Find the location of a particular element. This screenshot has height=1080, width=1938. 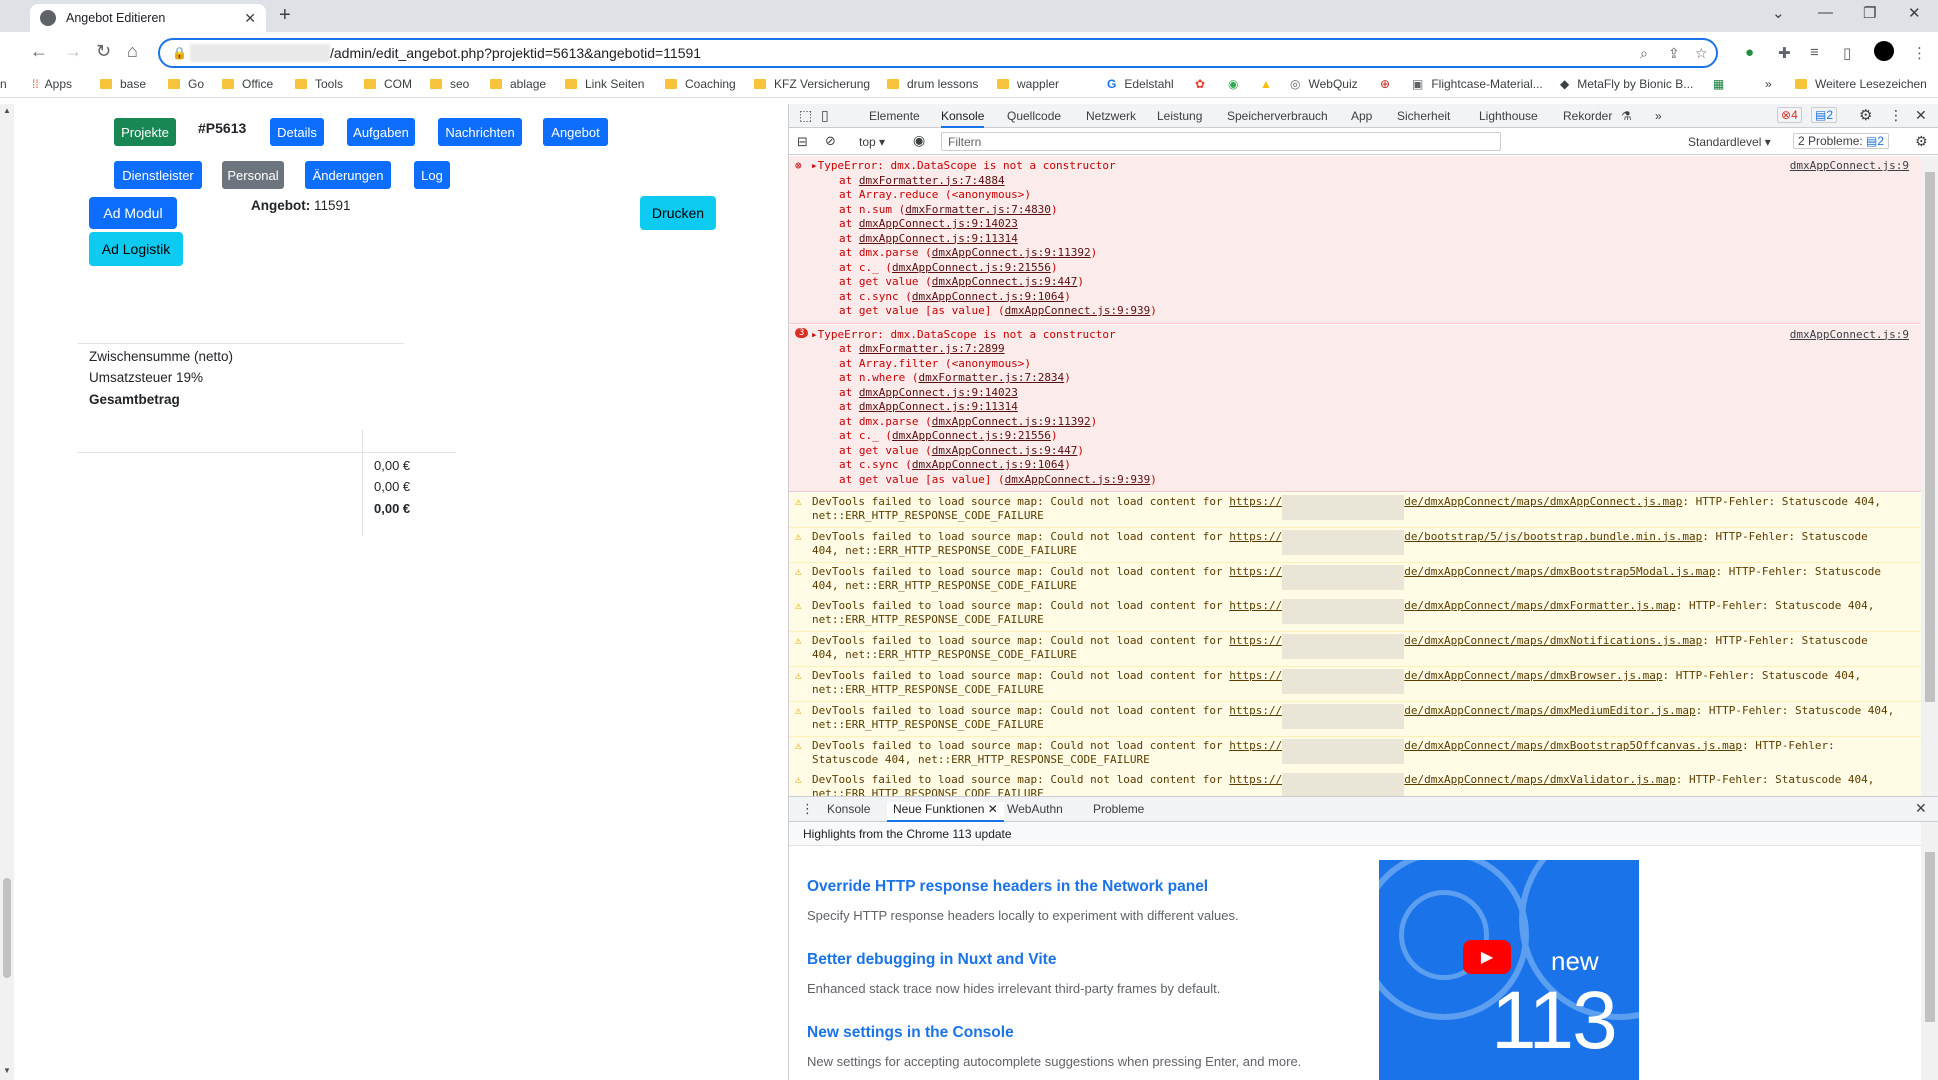

projekte-button: Projekte is located at coordinates (145, 132).